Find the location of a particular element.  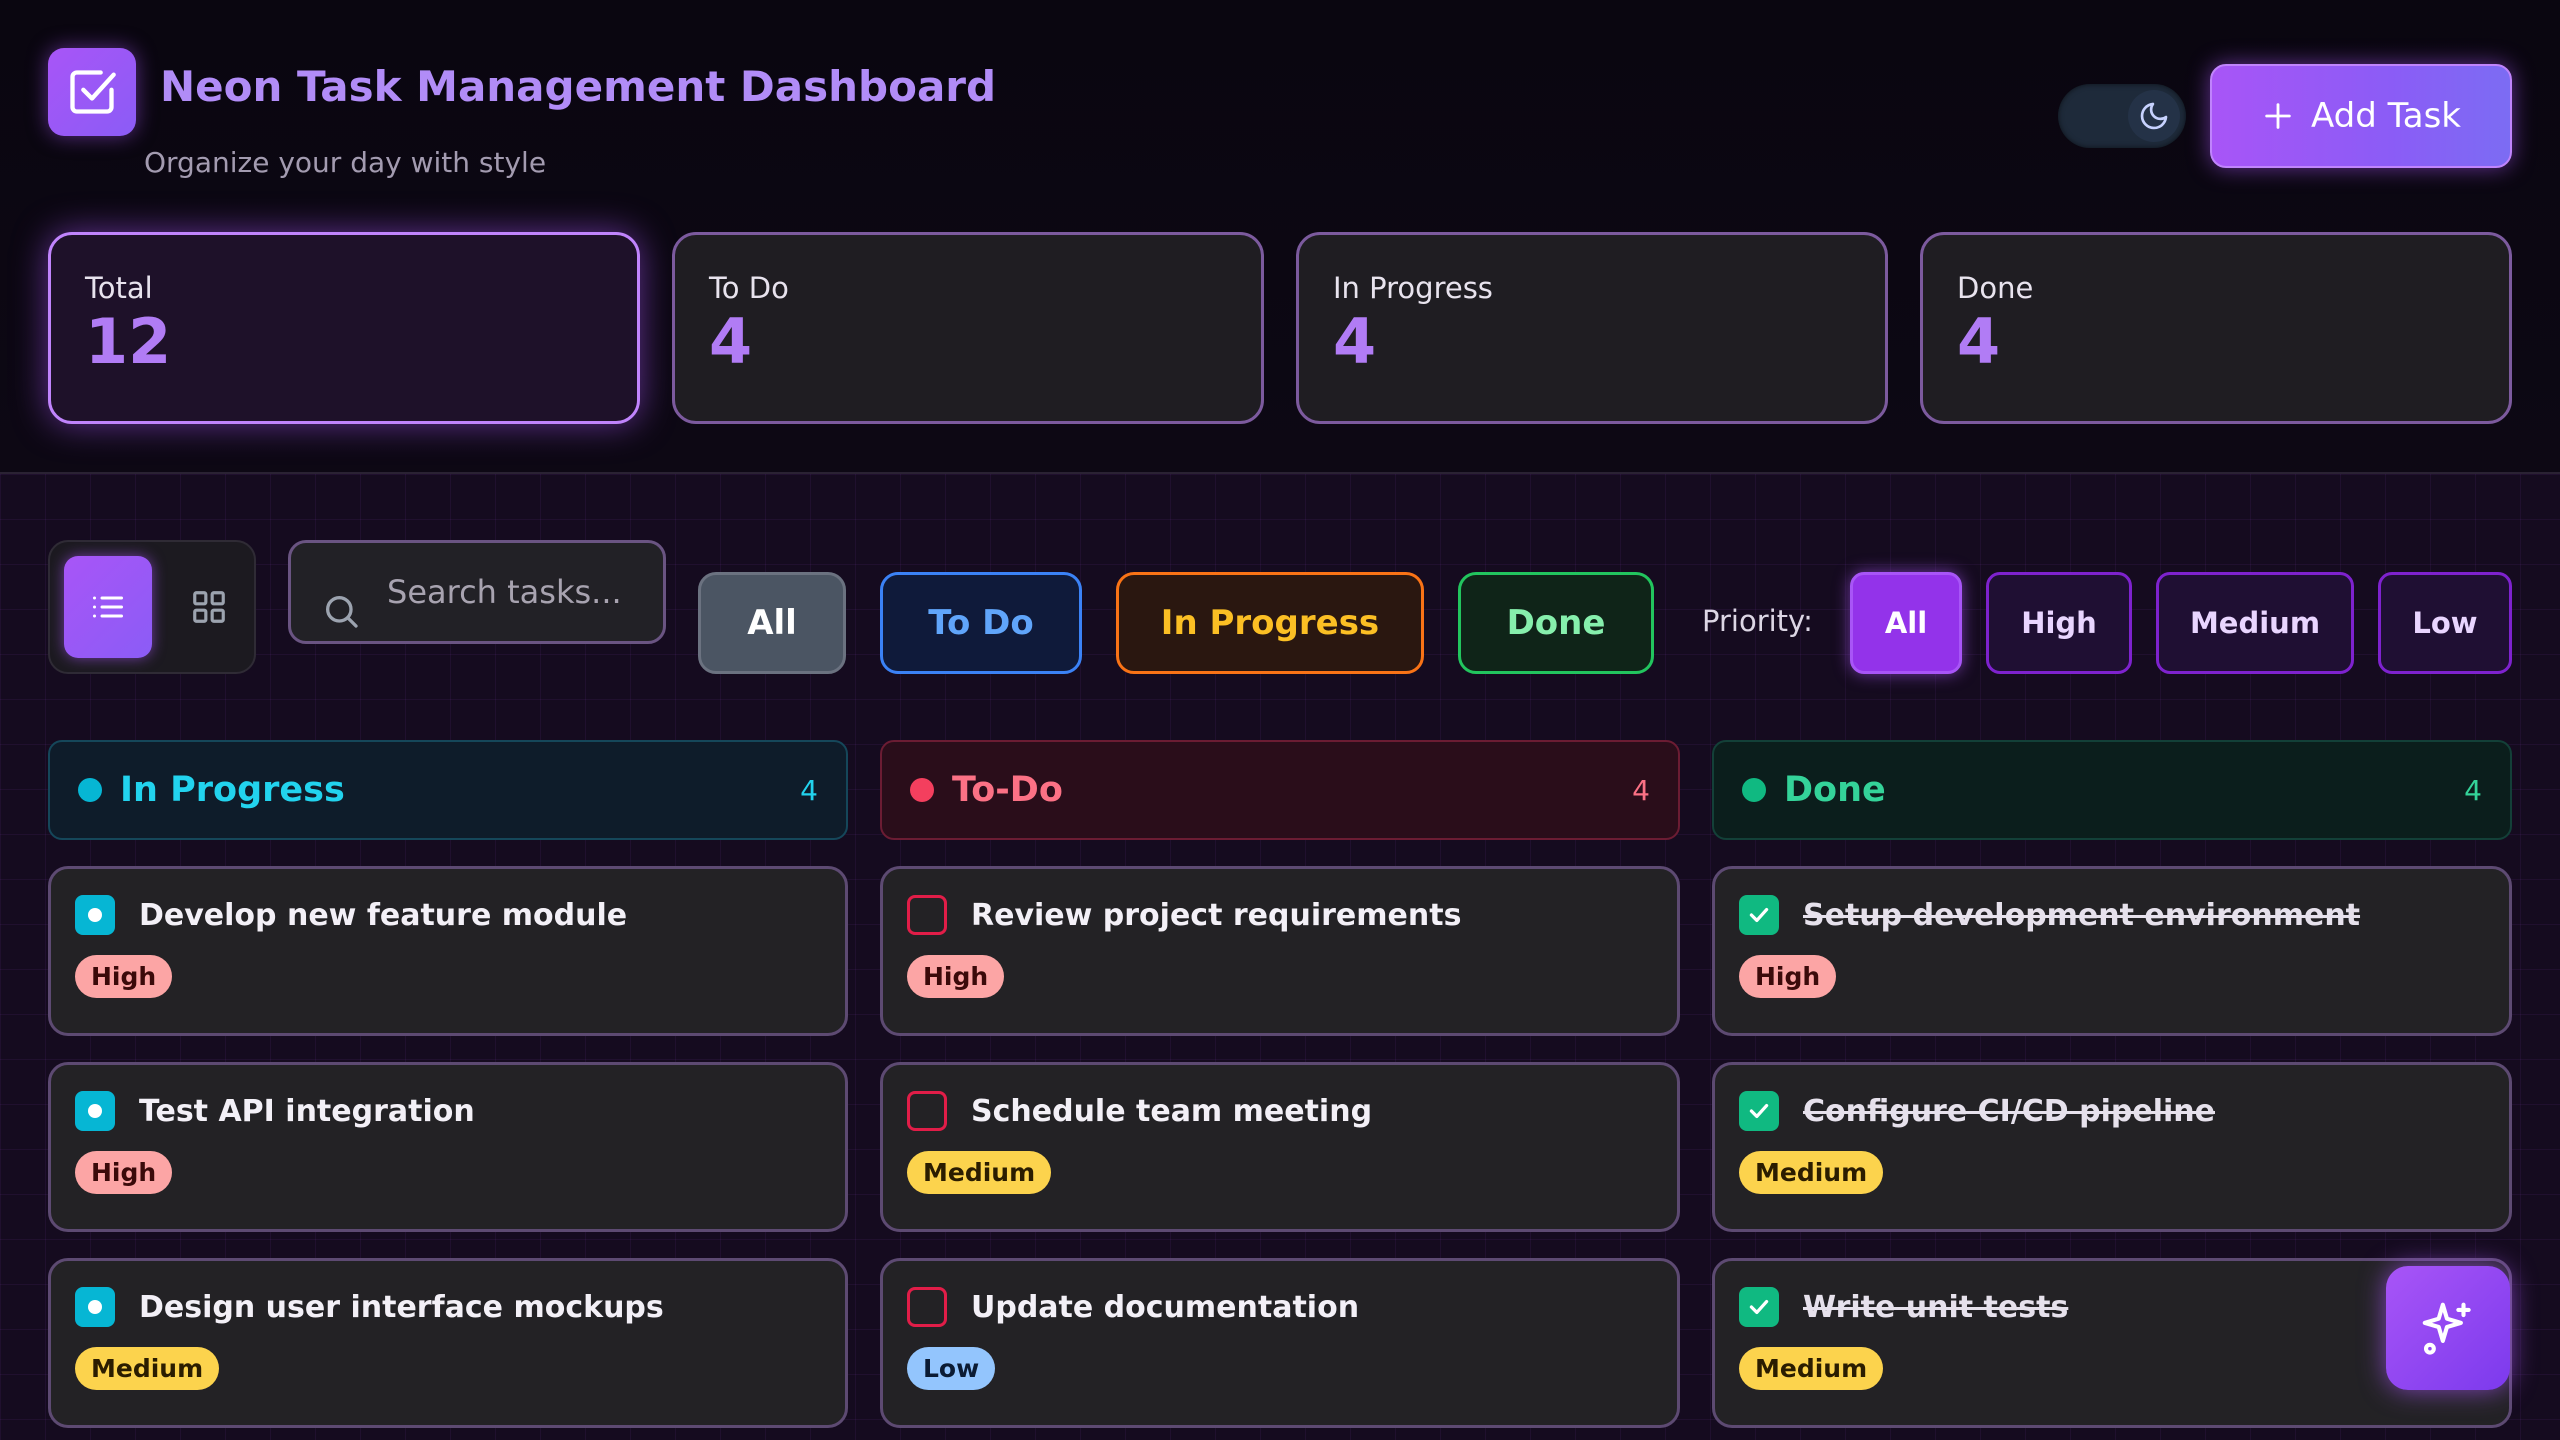

stat-card-total: Total 12 is located at coordinates (344, 328).